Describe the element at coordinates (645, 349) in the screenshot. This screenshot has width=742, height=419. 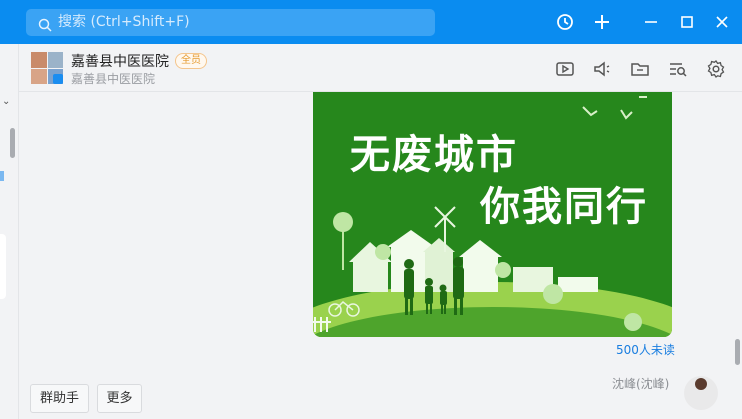
I see `unread-count-link: 500人未读` at that location.